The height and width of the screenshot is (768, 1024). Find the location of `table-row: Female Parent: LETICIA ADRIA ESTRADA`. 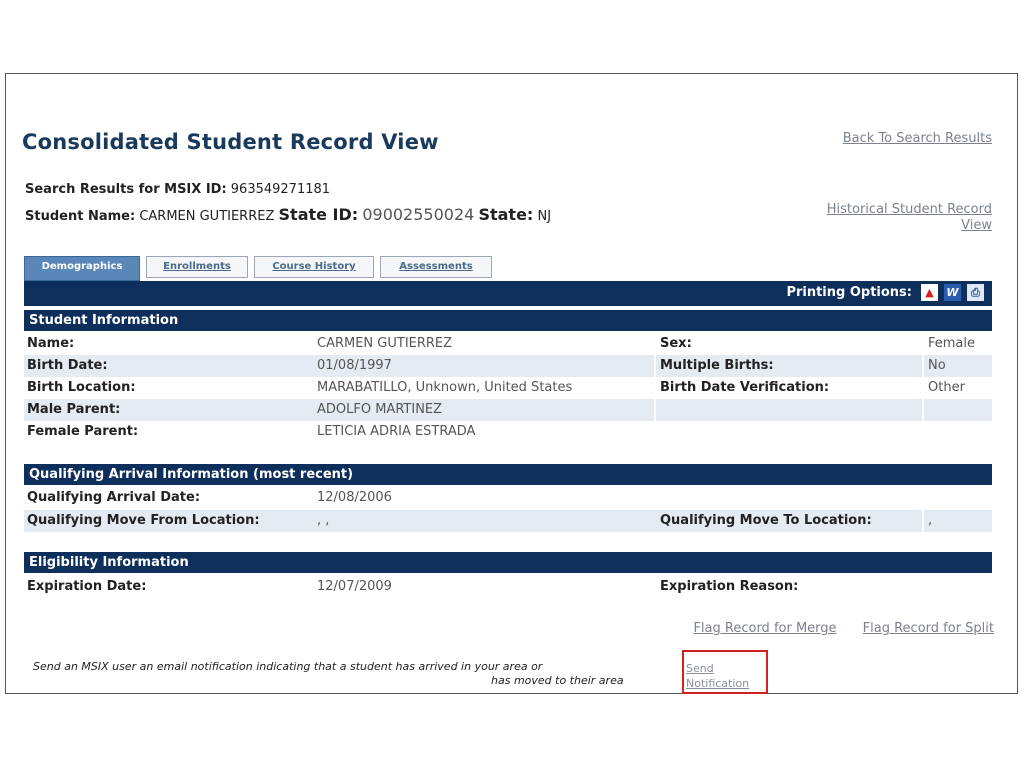

table-row: Female Parent: LETICIA ADRIA ESTRADA is located at coordinates (508, 432).